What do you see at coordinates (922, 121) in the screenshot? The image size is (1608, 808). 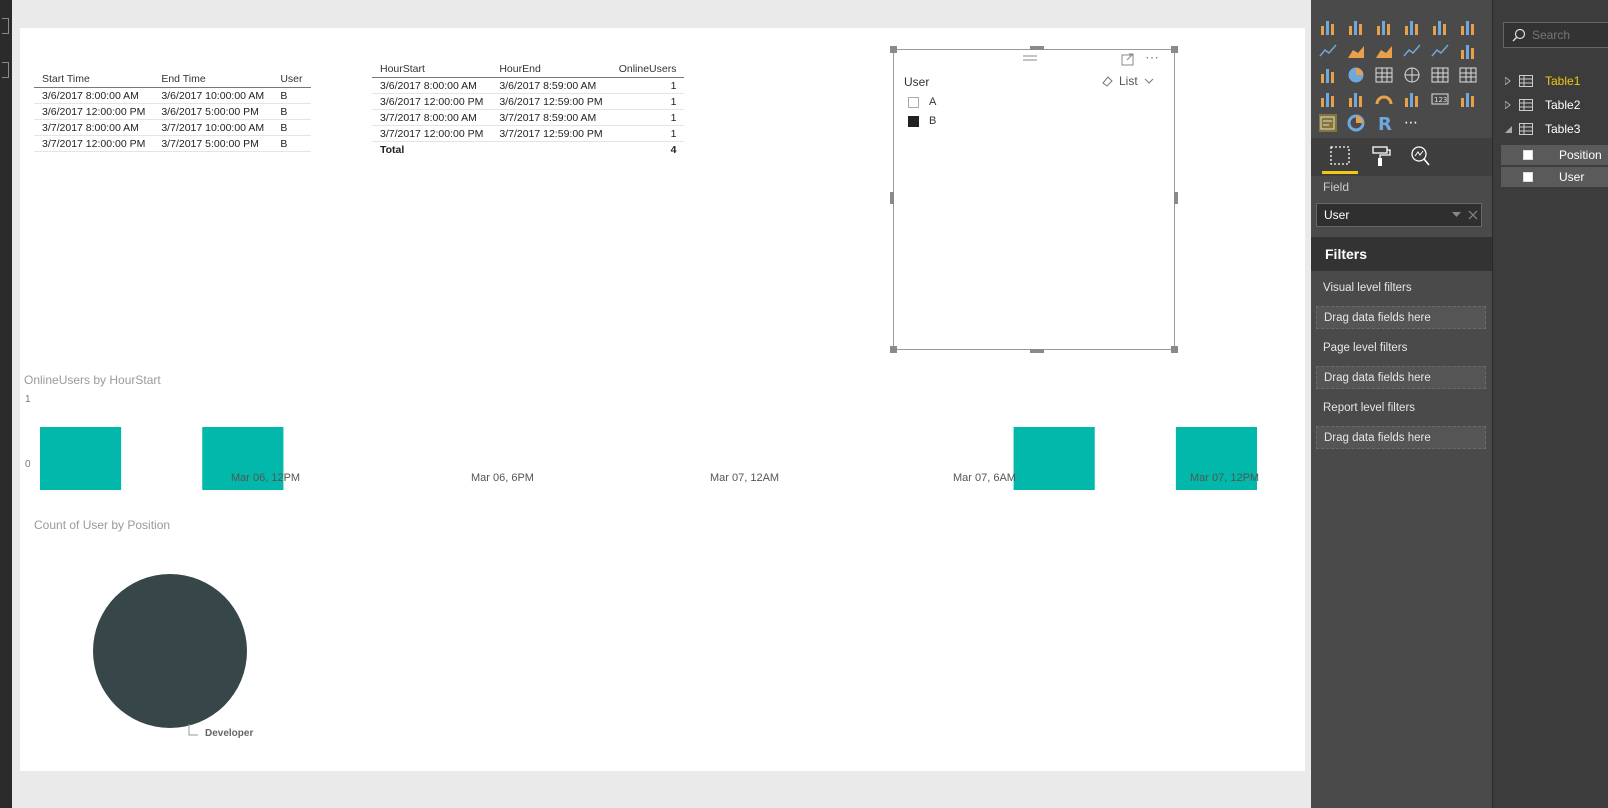 I see `slicer-item-b: B` at bounding box center [922, 121].